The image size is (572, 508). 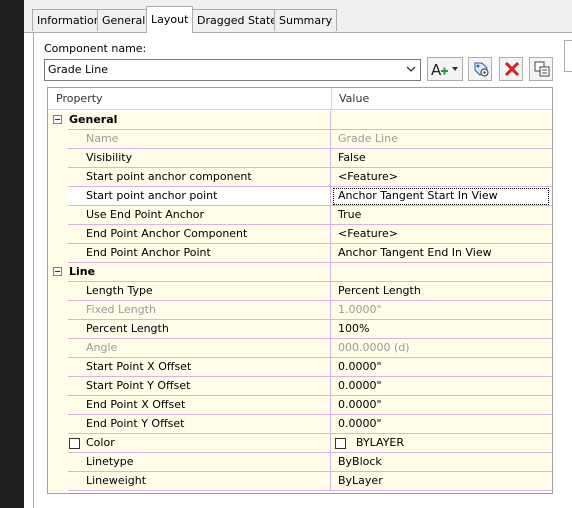 What do you see at coordinates (415, 252) in the screenshot?
I see `property-value: Anchor Tangent End In View` at bounding box center [415, 252].